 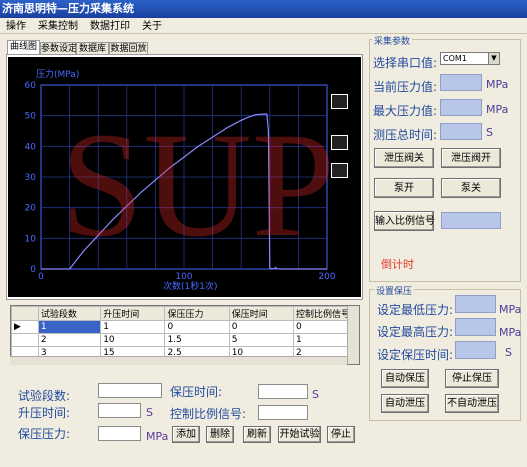 I want to click on current-pressure-unit: MPa, so click(x=497, y=84).